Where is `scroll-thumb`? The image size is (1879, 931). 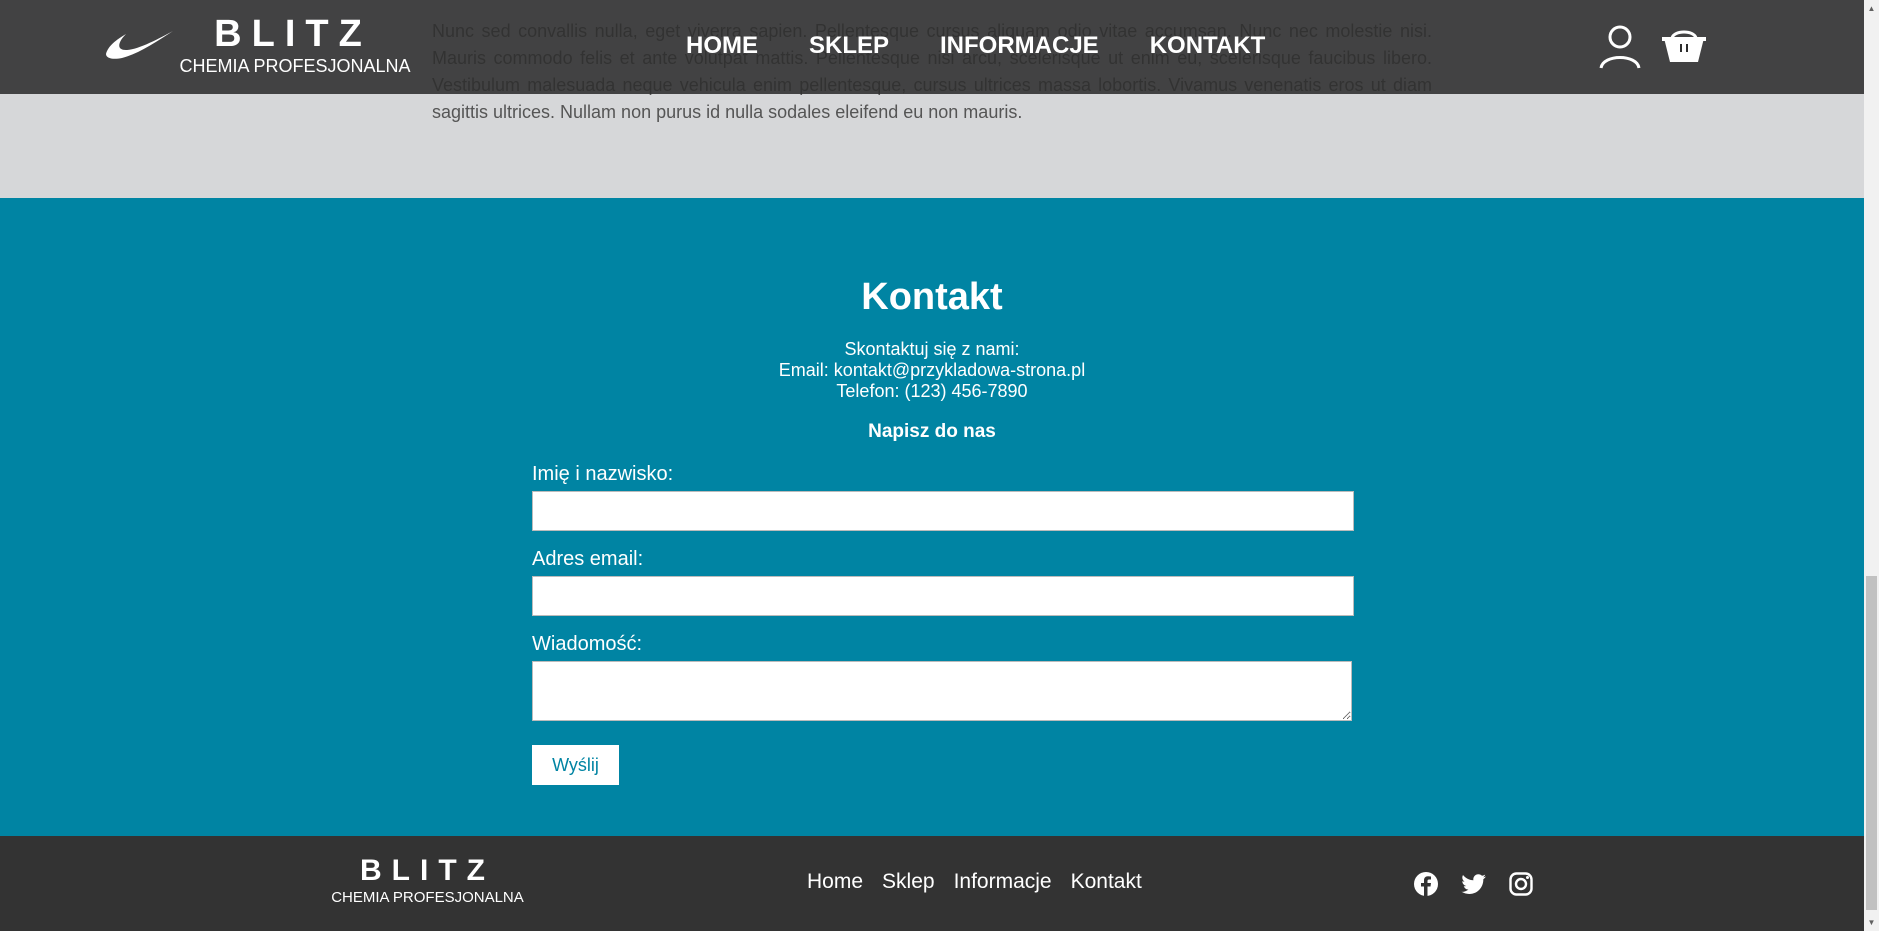
scroll-thumb is located at coordinates (1871, 743).